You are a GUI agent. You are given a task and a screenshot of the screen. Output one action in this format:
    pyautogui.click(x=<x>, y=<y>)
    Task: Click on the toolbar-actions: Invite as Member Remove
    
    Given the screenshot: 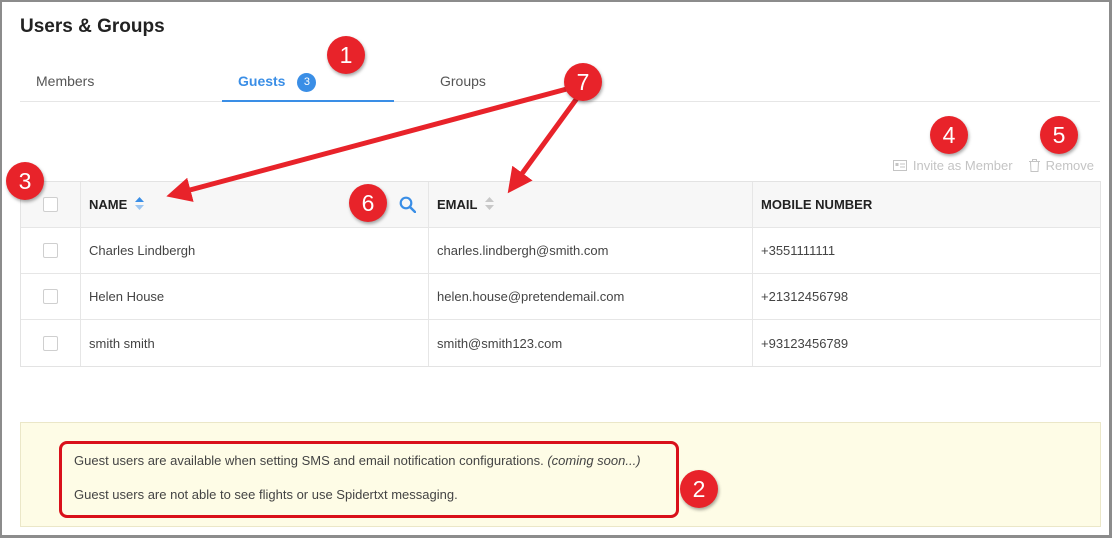 What is the action you would take?
    pyautogui.click(x=993, y=165)
    